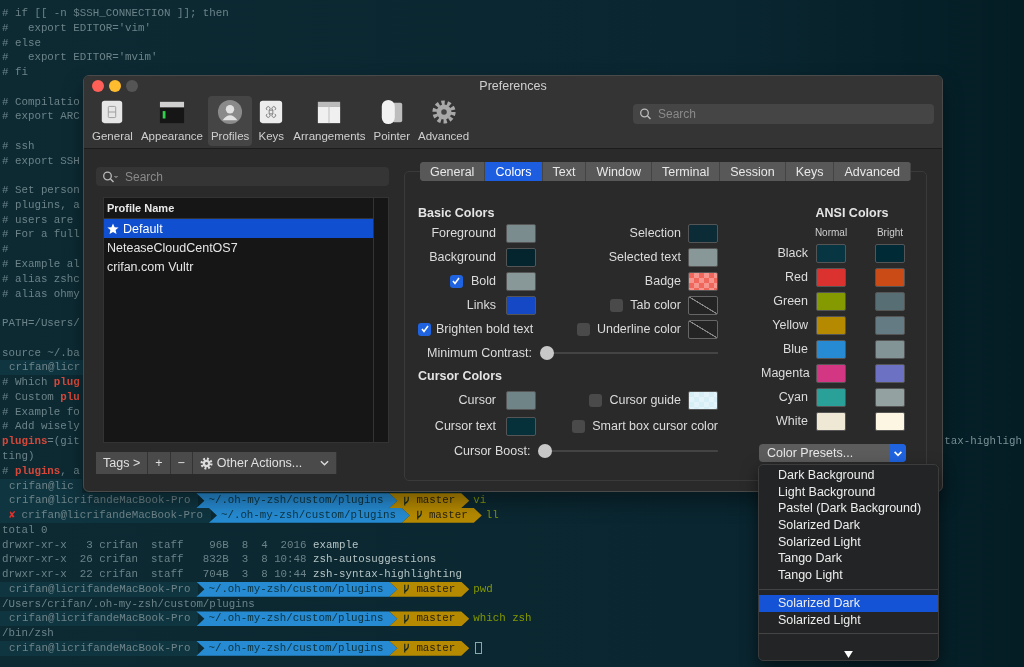 The width and height of the screenshot is (1024, 667). I want to click on color-label: Blue, so click(794, 349).